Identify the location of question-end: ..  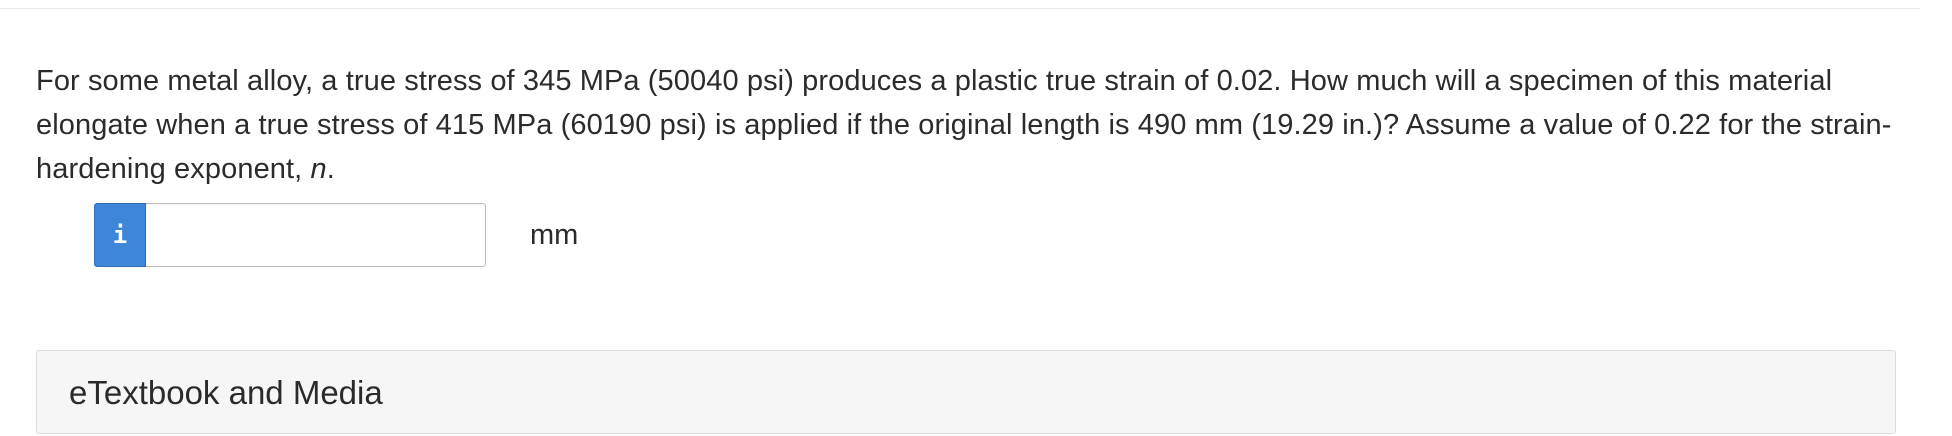
(330, 169).